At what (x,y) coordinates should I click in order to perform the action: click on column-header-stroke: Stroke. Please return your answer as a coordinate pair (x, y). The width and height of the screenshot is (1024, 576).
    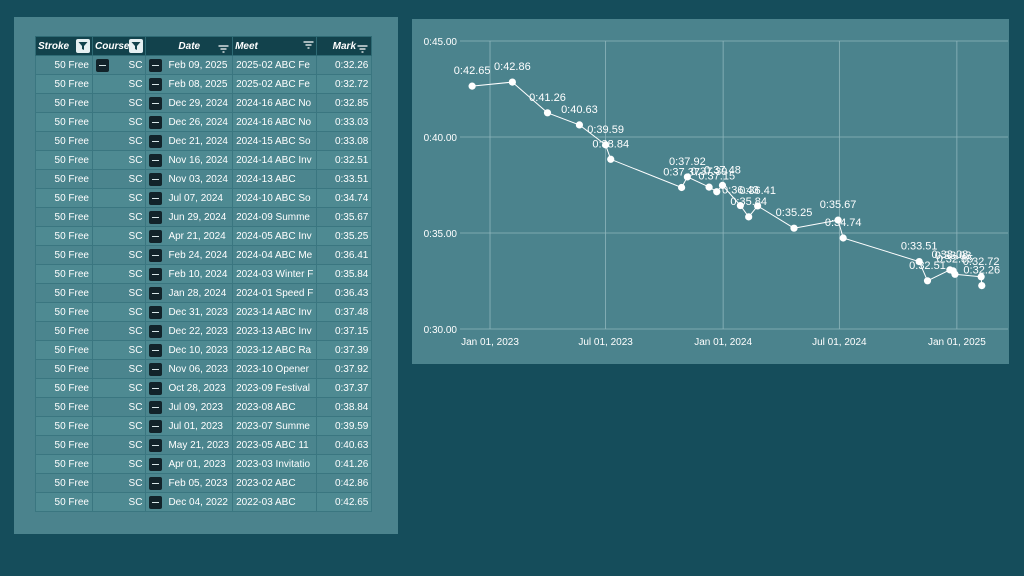
    Looking at the image, I should click on (64, 46).